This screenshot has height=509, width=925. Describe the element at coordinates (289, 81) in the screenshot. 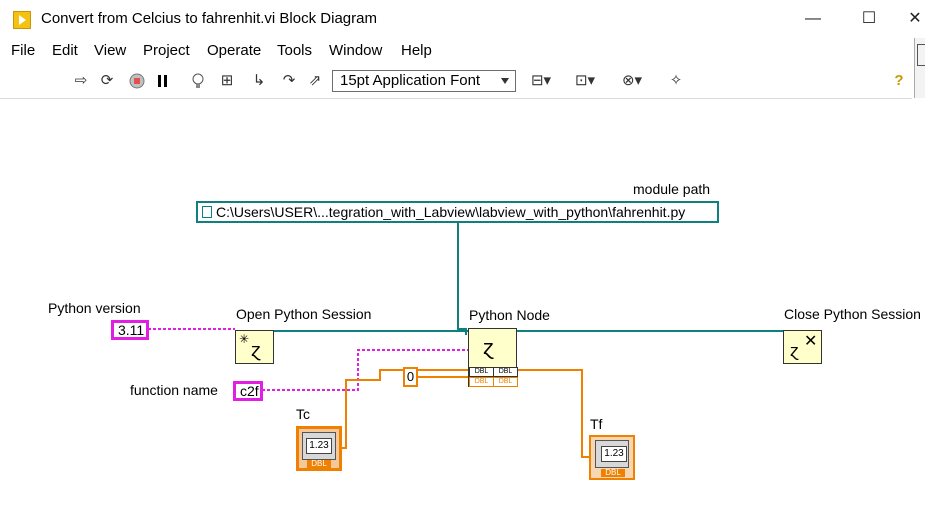

I see `step-over-icon: ↷` at that location.